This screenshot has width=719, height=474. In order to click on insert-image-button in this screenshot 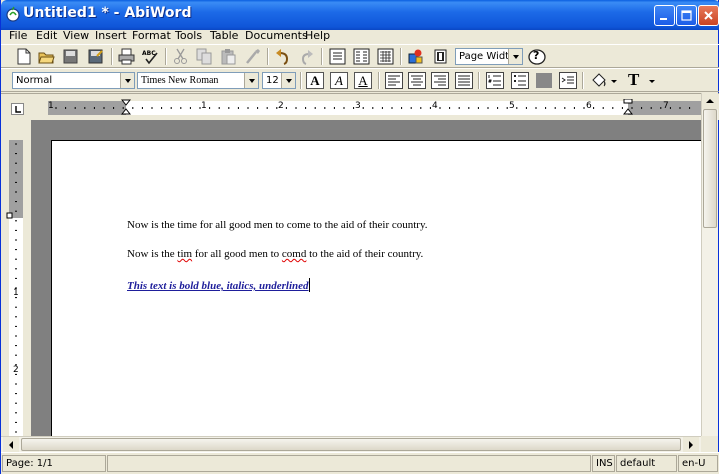, I will do `click(416, 56)`.